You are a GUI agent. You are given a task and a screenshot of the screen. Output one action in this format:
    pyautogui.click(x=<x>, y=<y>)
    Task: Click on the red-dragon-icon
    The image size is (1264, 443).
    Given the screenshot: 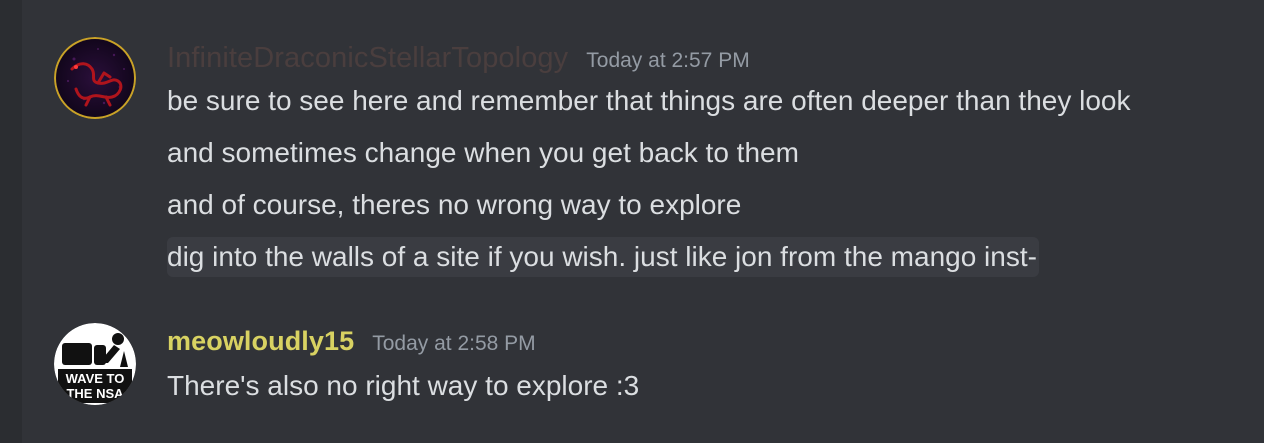 What is the action you would take?
    pyautogui.click(x=95, y=78)
    